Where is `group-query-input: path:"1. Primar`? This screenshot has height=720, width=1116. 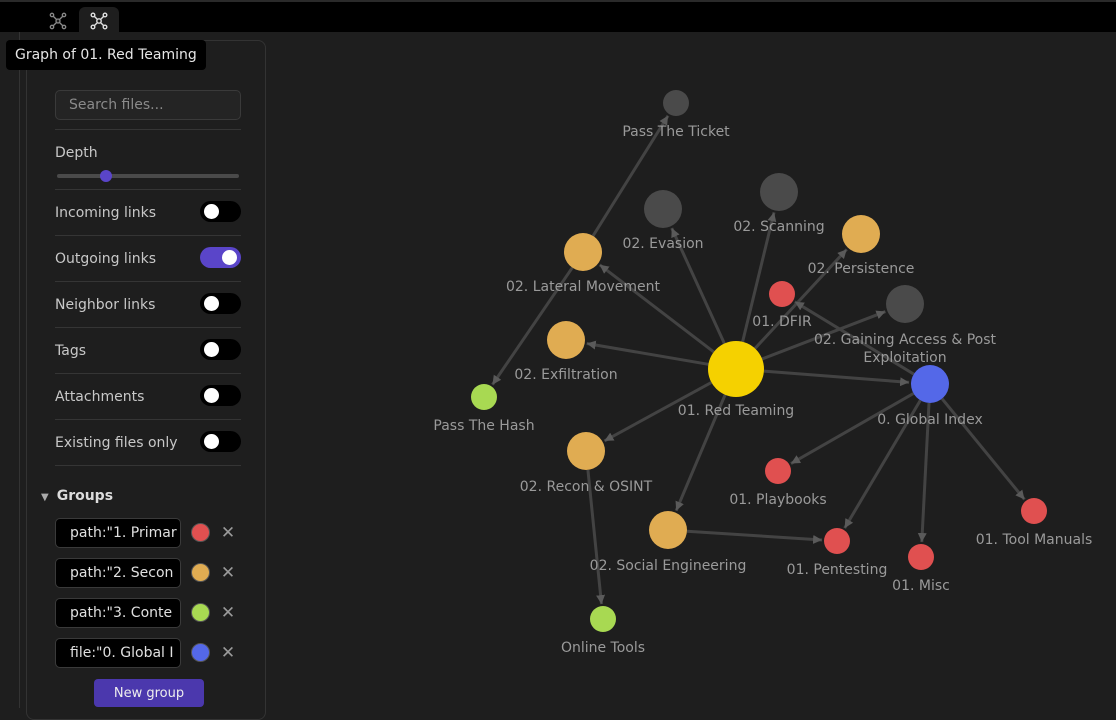
group-query-input: path:"1. Primar is located at coordinates (118, 533).